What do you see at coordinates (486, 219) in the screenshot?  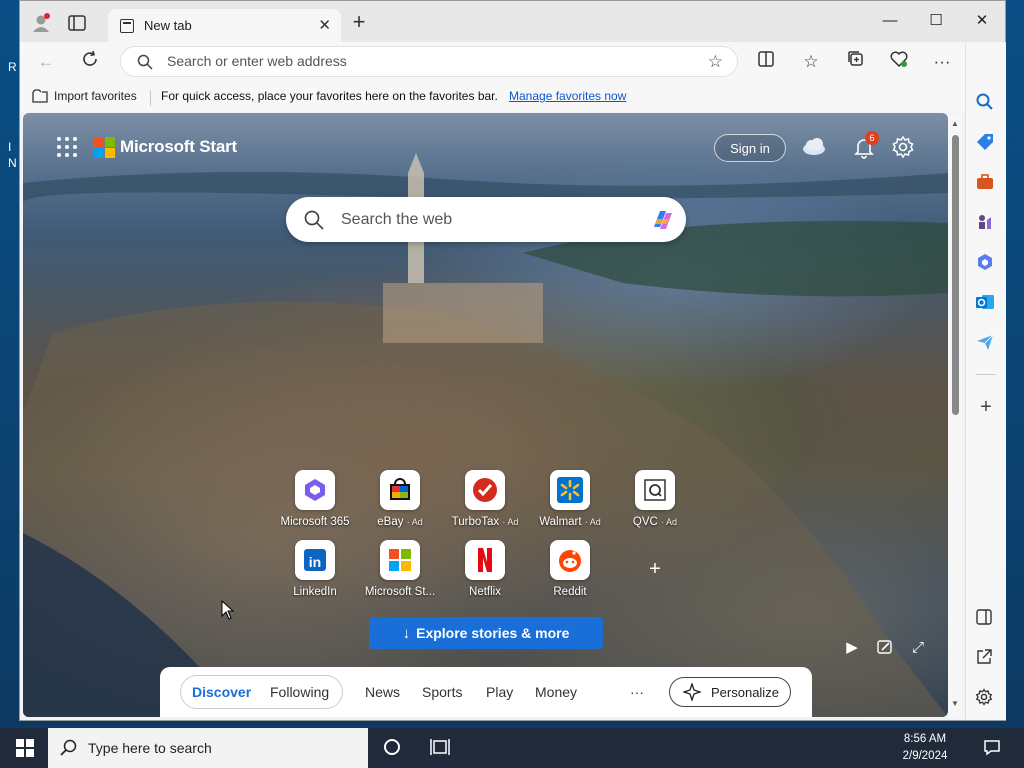 I see `web-search-box: Search the web` at bounding box center [486, 219].